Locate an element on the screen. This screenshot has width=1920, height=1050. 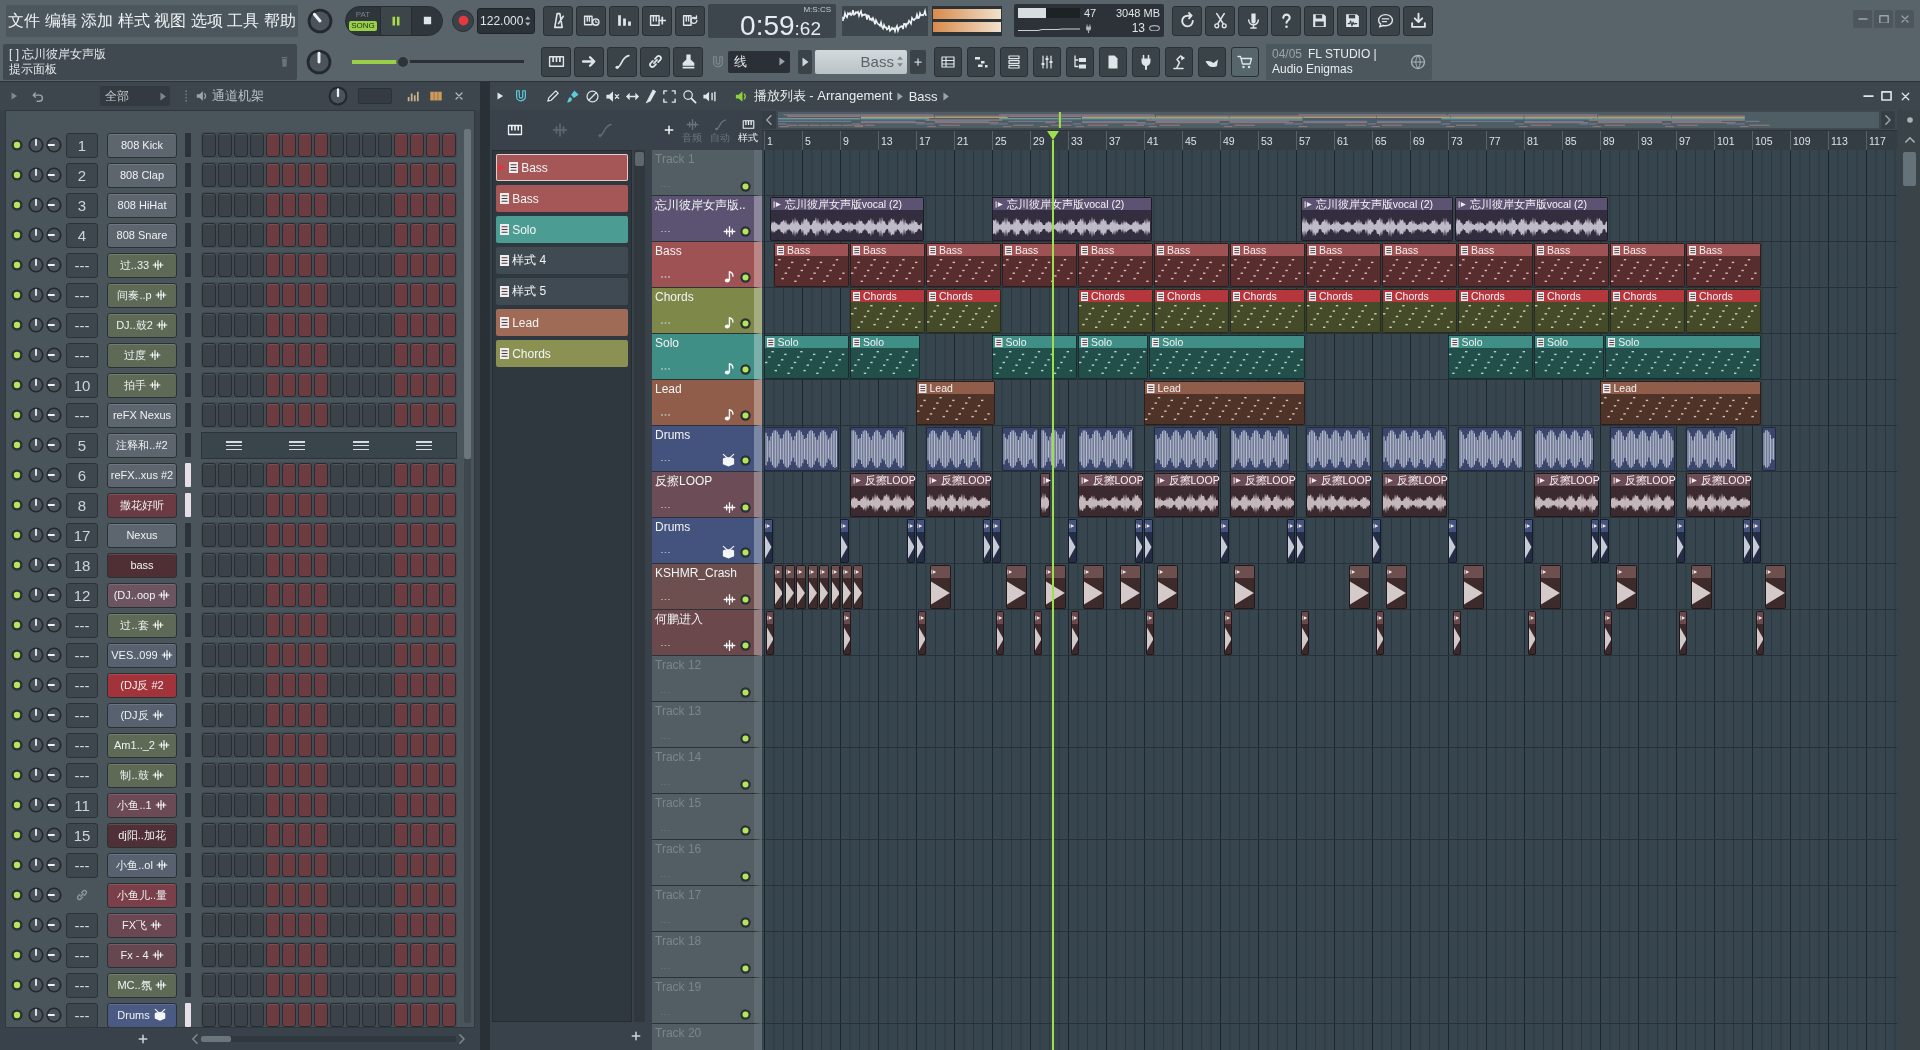
channel-rack-button is located at coordinates (1014, 61).